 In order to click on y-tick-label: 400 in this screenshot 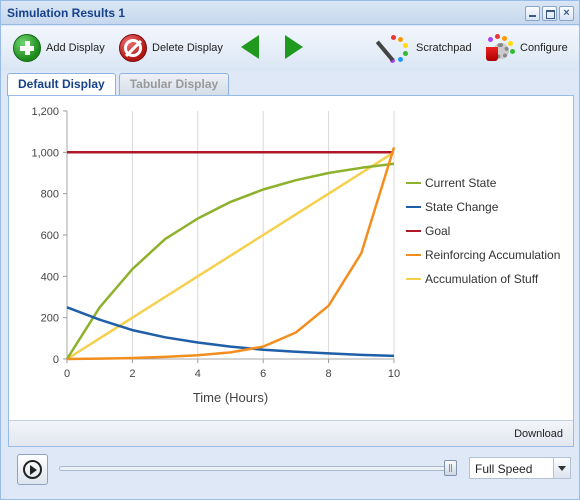, I will do `click(50, 277)`.